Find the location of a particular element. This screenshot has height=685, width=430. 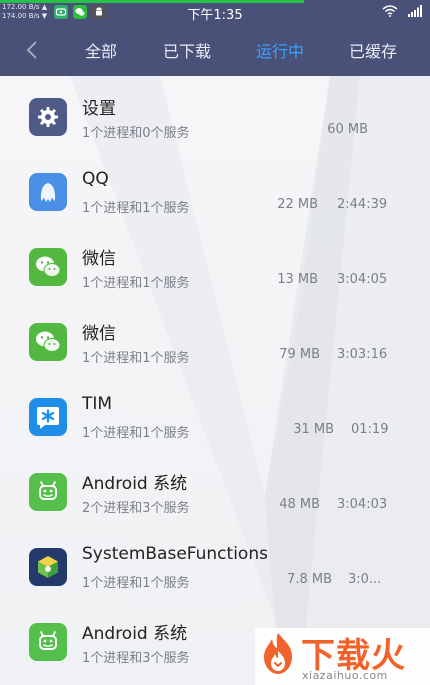

app-memory: 60 MB is located at coordinates (347, 129).